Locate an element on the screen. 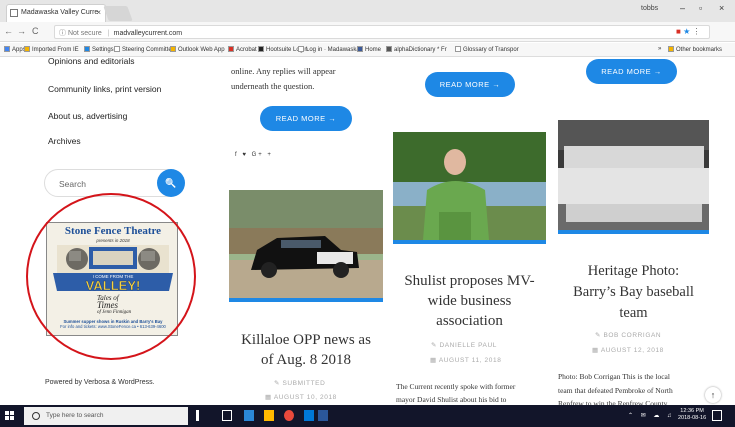  article-author-shulist: ✎ DANIELLE PAUL is located at coordinates (464, 345).